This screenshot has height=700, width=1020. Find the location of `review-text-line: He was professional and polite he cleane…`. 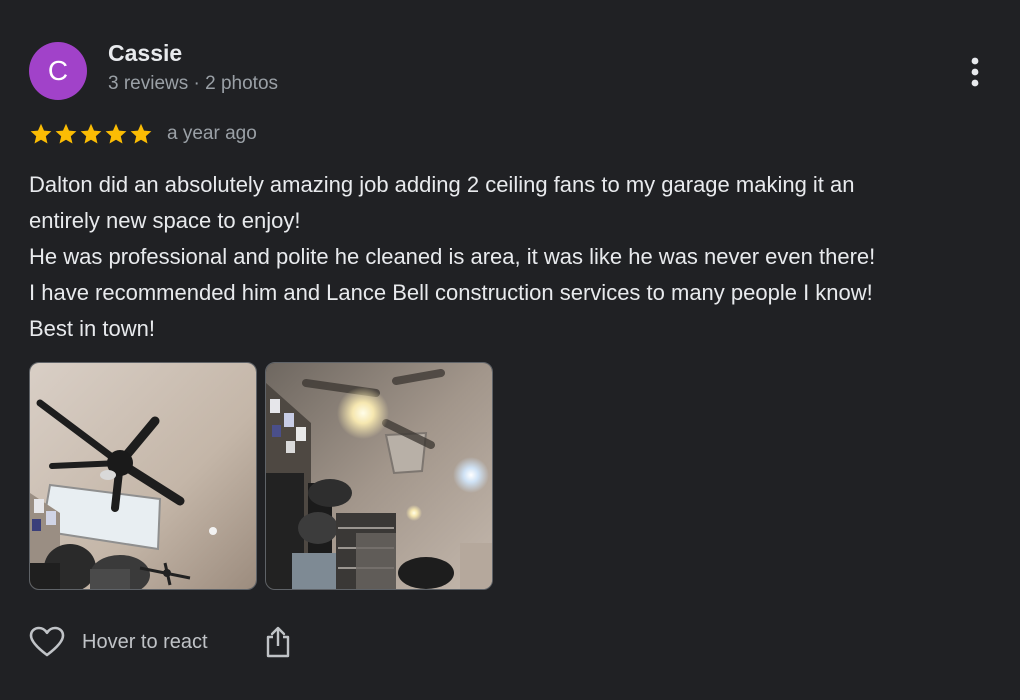

review-text-line: He was professional and polite he cleane… is located at coordinates (452, 256).